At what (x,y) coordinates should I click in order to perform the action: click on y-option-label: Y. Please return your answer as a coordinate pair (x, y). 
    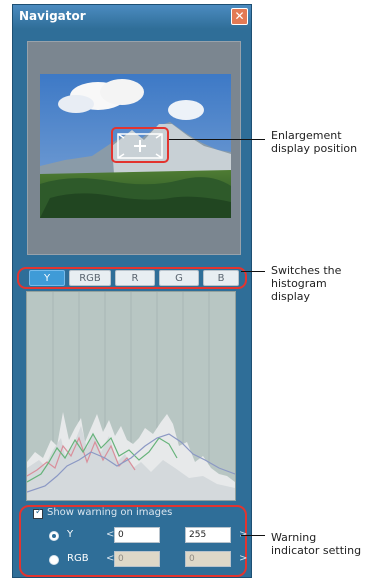
    Looking at the image, I should click on (70, 534).